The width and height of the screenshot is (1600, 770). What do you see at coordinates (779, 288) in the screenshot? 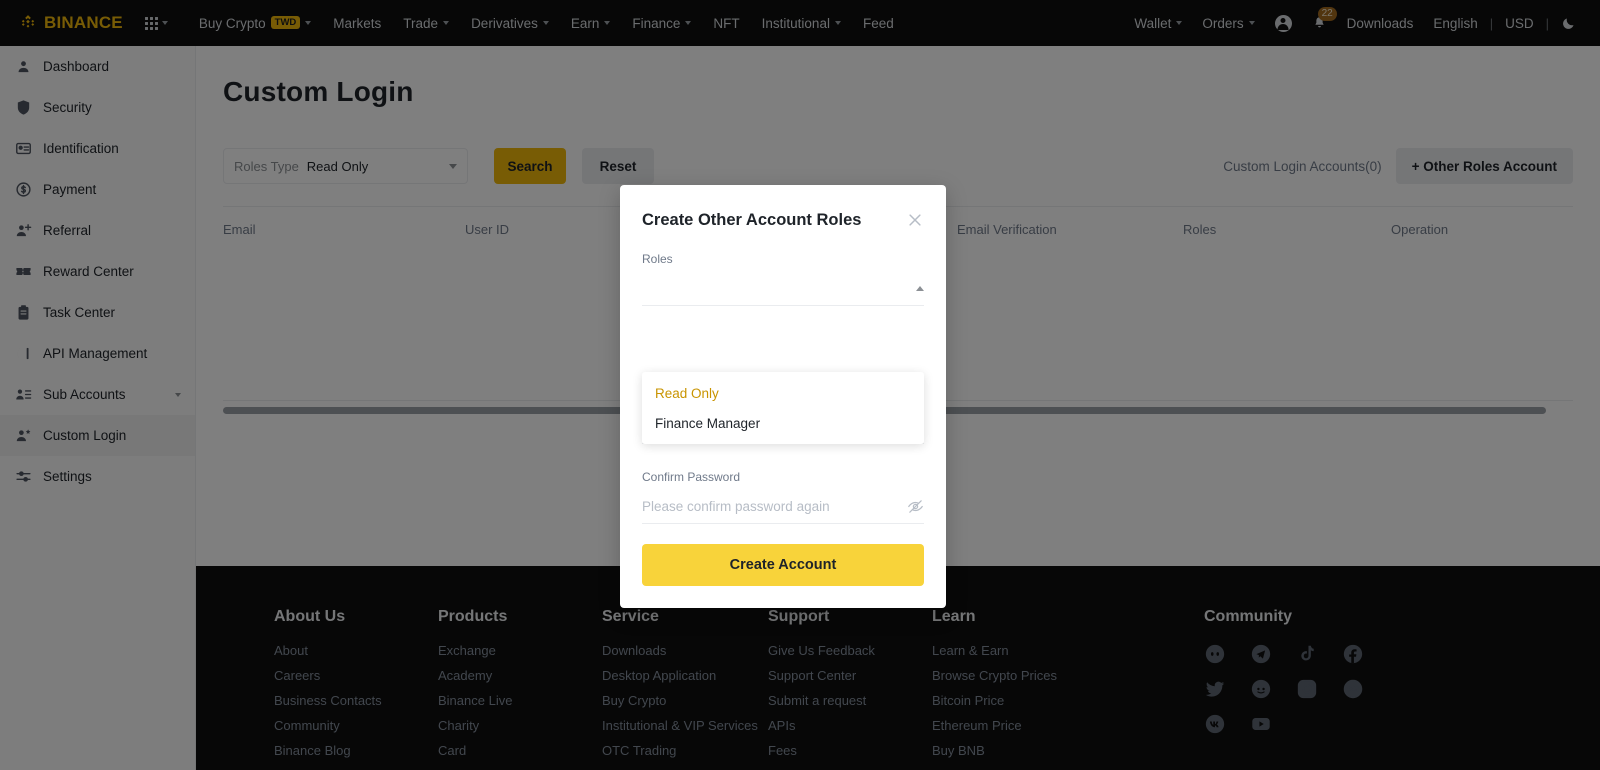
I see `roles-select-input` at bounding box center [779, 288].